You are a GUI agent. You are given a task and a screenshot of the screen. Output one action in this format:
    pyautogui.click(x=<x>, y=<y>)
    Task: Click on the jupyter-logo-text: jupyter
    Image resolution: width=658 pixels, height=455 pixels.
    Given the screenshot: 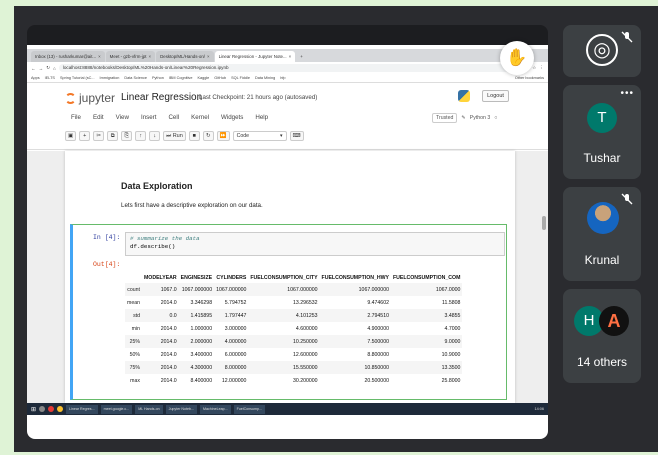 What is the action you would take?
    pyautogui.click(x=97, y=98)
    